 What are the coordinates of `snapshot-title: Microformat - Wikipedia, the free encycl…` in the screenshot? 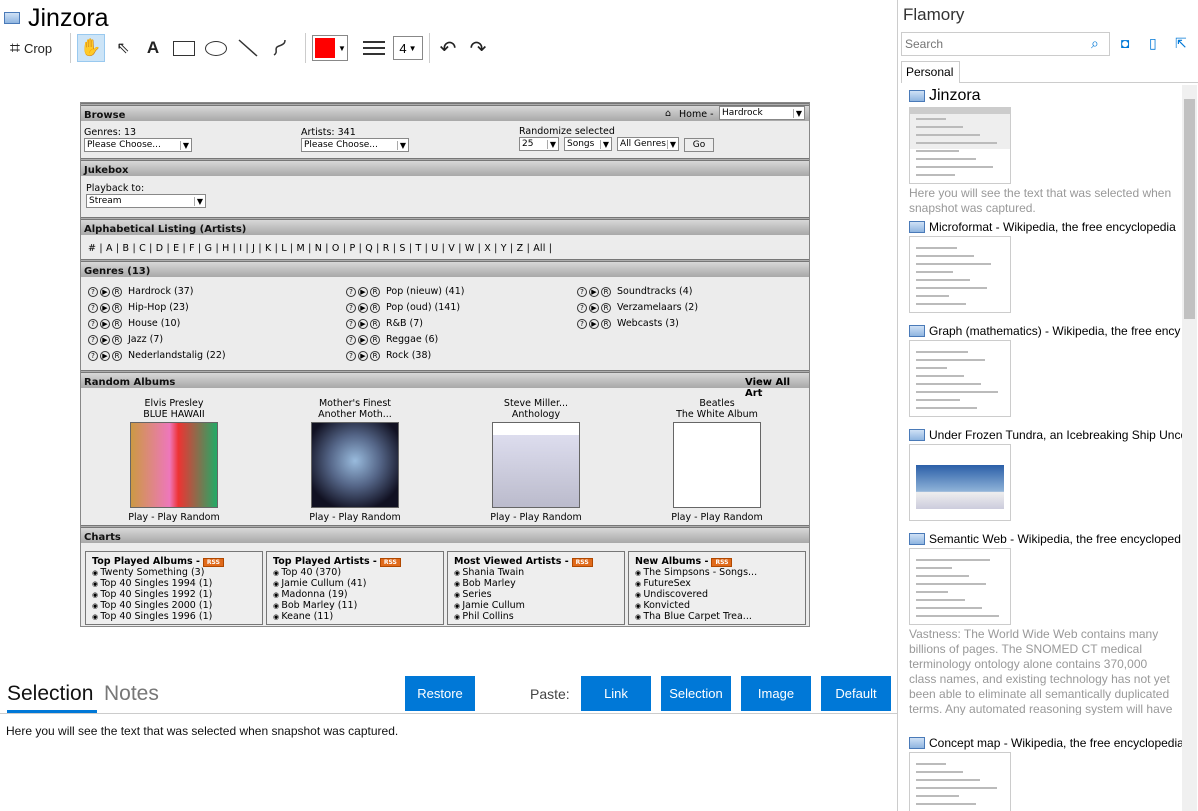 It's located at (1045, 227).